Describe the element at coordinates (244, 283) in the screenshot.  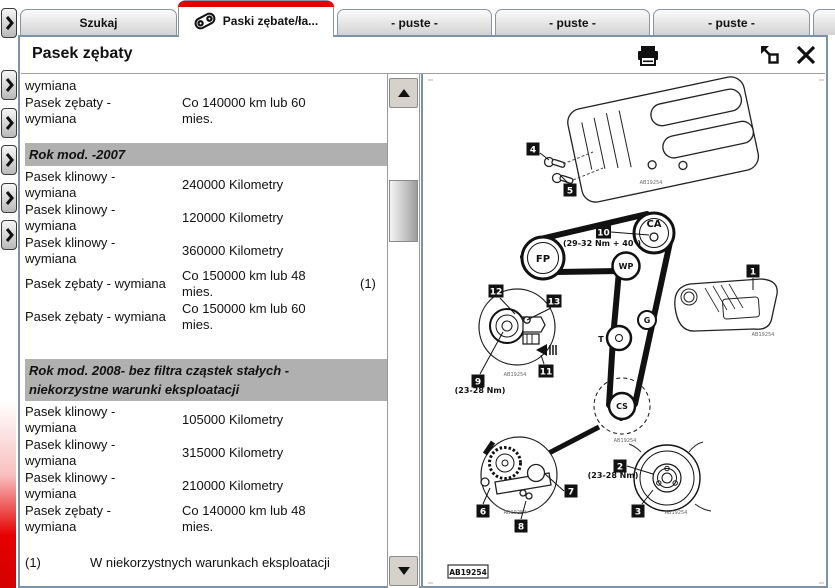
I see `row-value: Co 150000 km lub 48 mies.` at that location.